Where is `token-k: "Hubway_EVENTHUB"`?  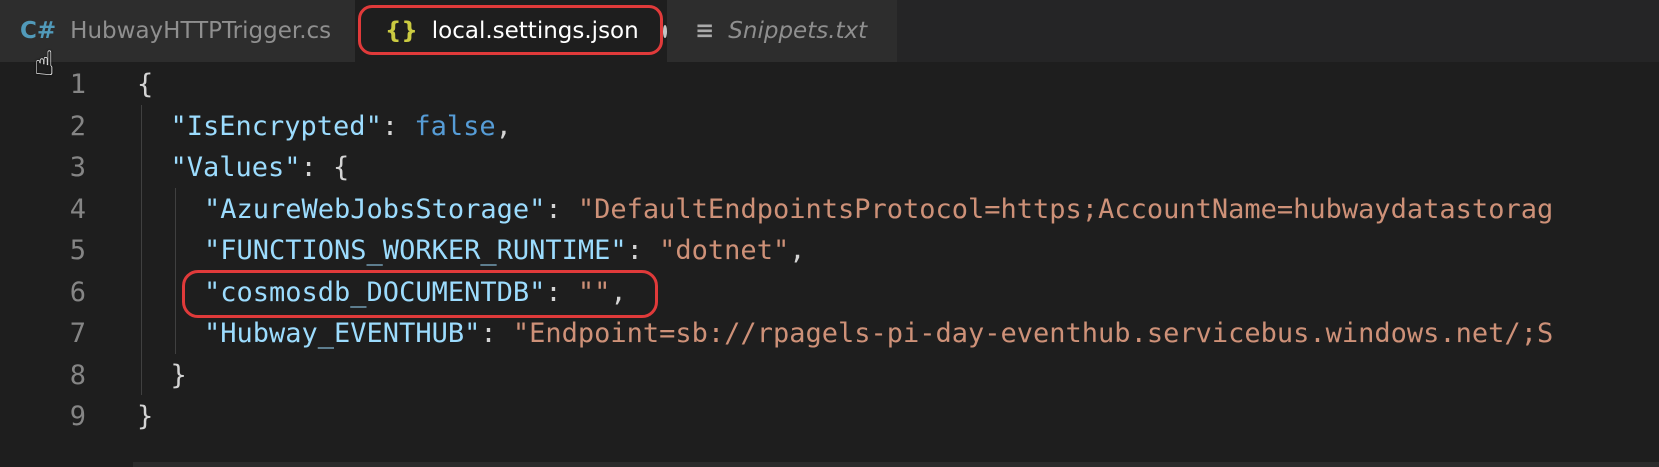 token-k: "Hubway_EVENTHUB" is located at coordinates (342, 333).